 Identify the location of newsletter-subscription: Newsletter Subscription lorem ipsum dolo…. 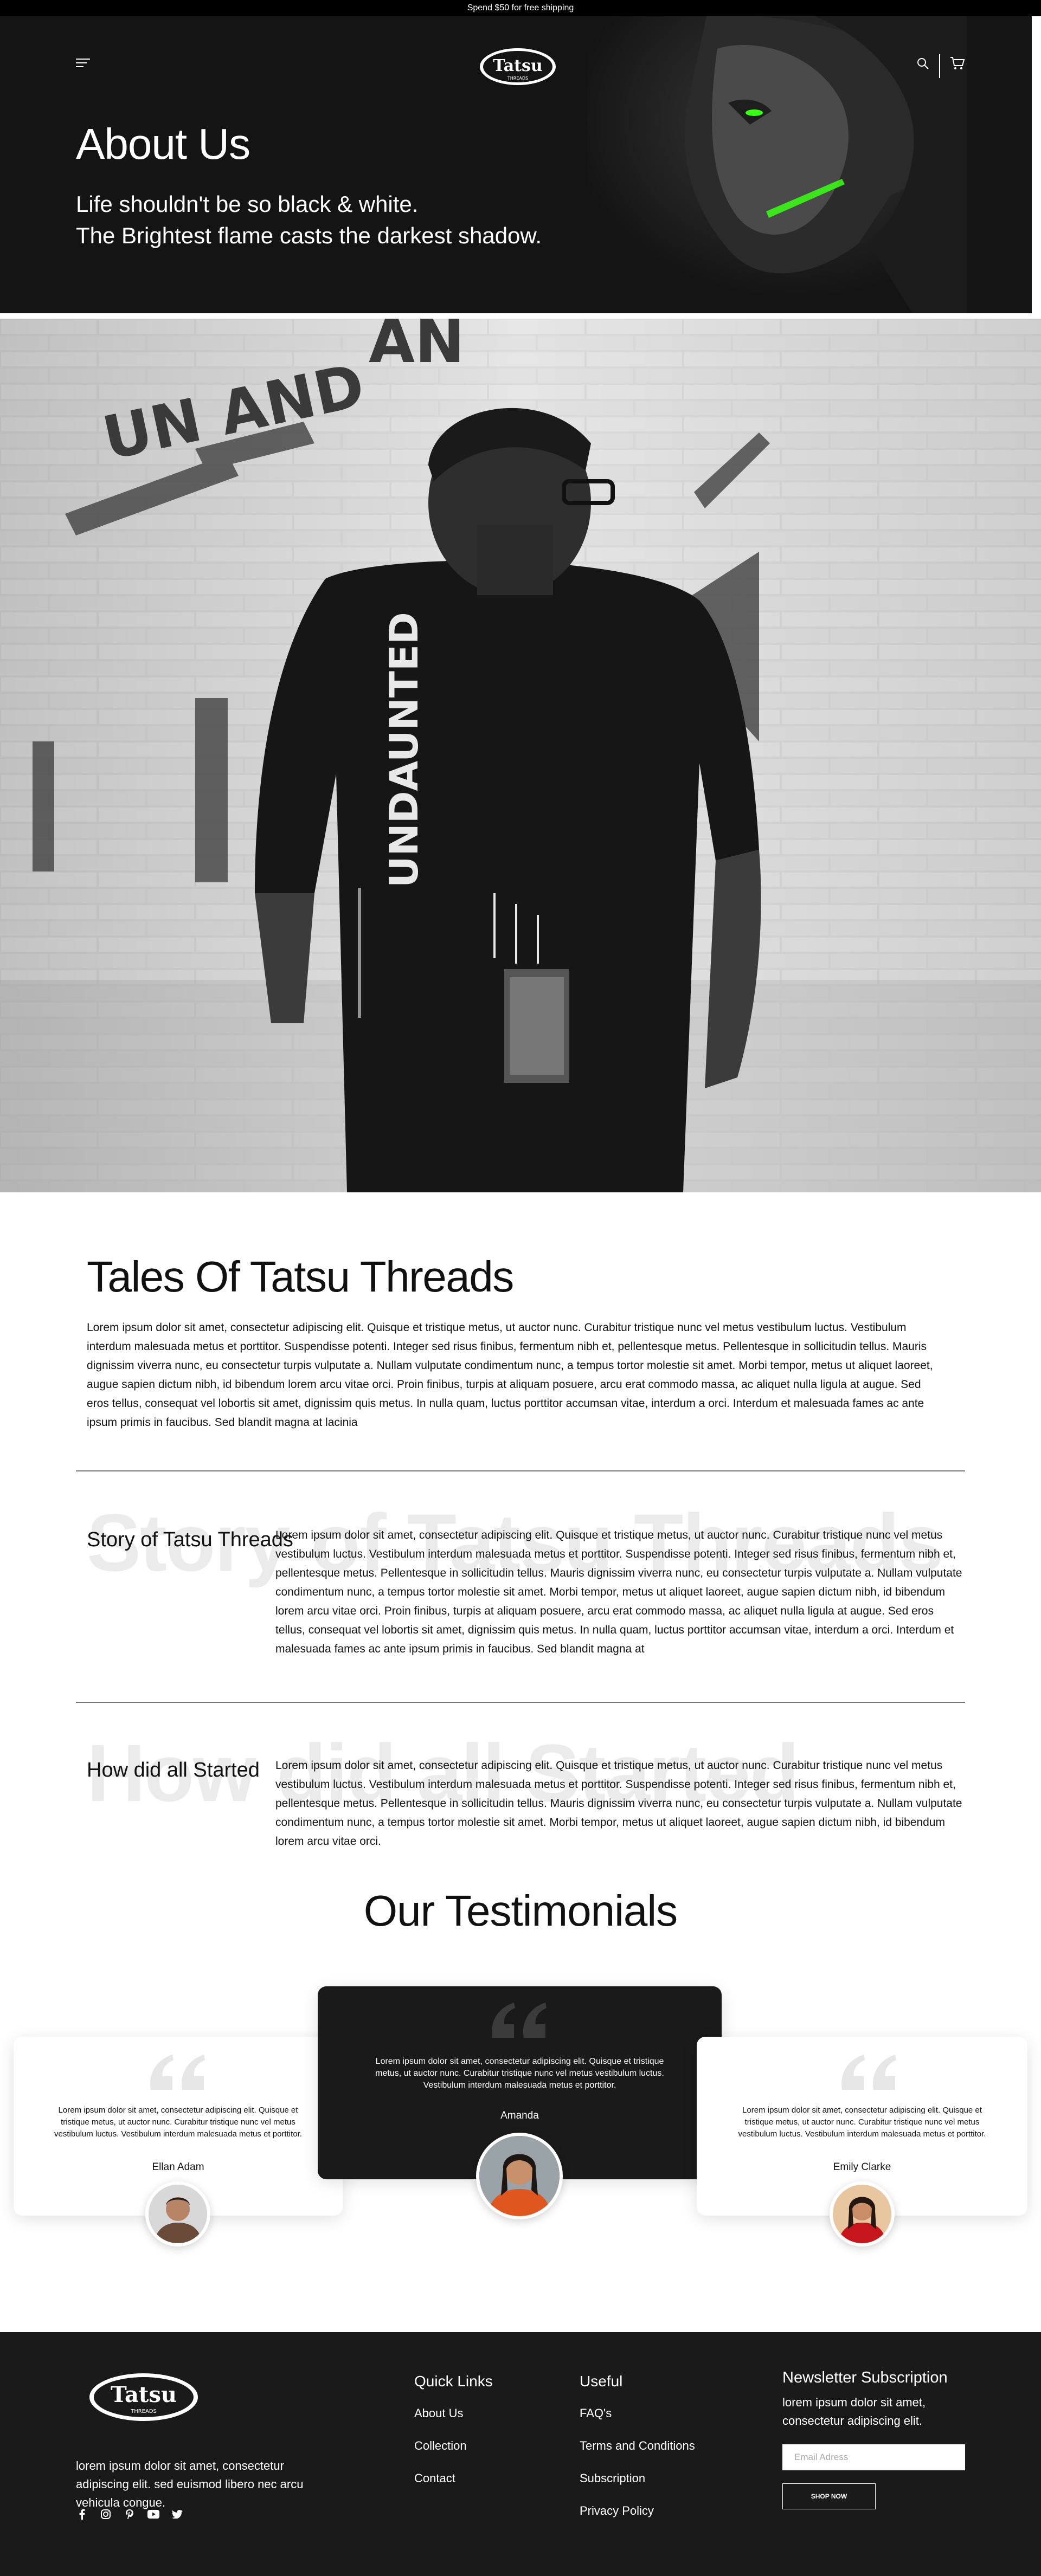
(875, 2439).